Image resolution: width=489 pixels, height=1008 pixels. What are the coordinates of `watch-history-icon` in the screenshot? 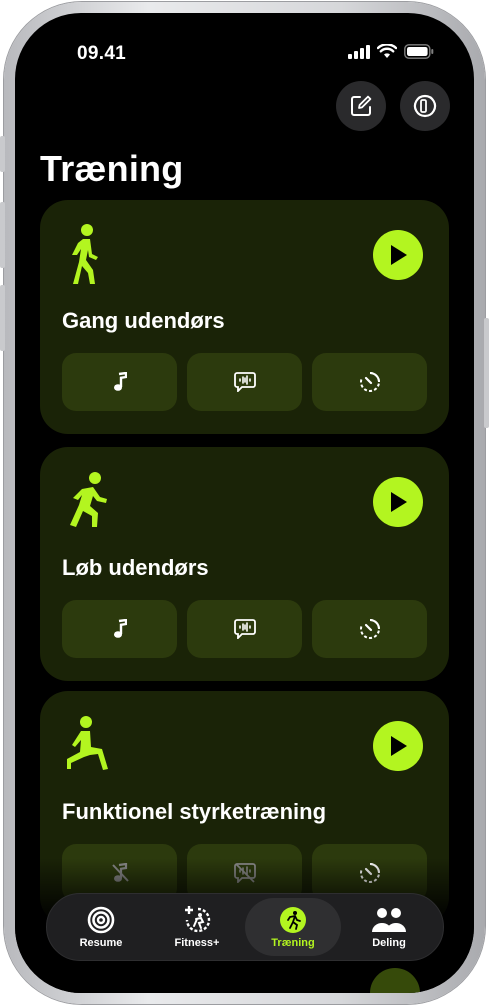 It's located at (425, 106).